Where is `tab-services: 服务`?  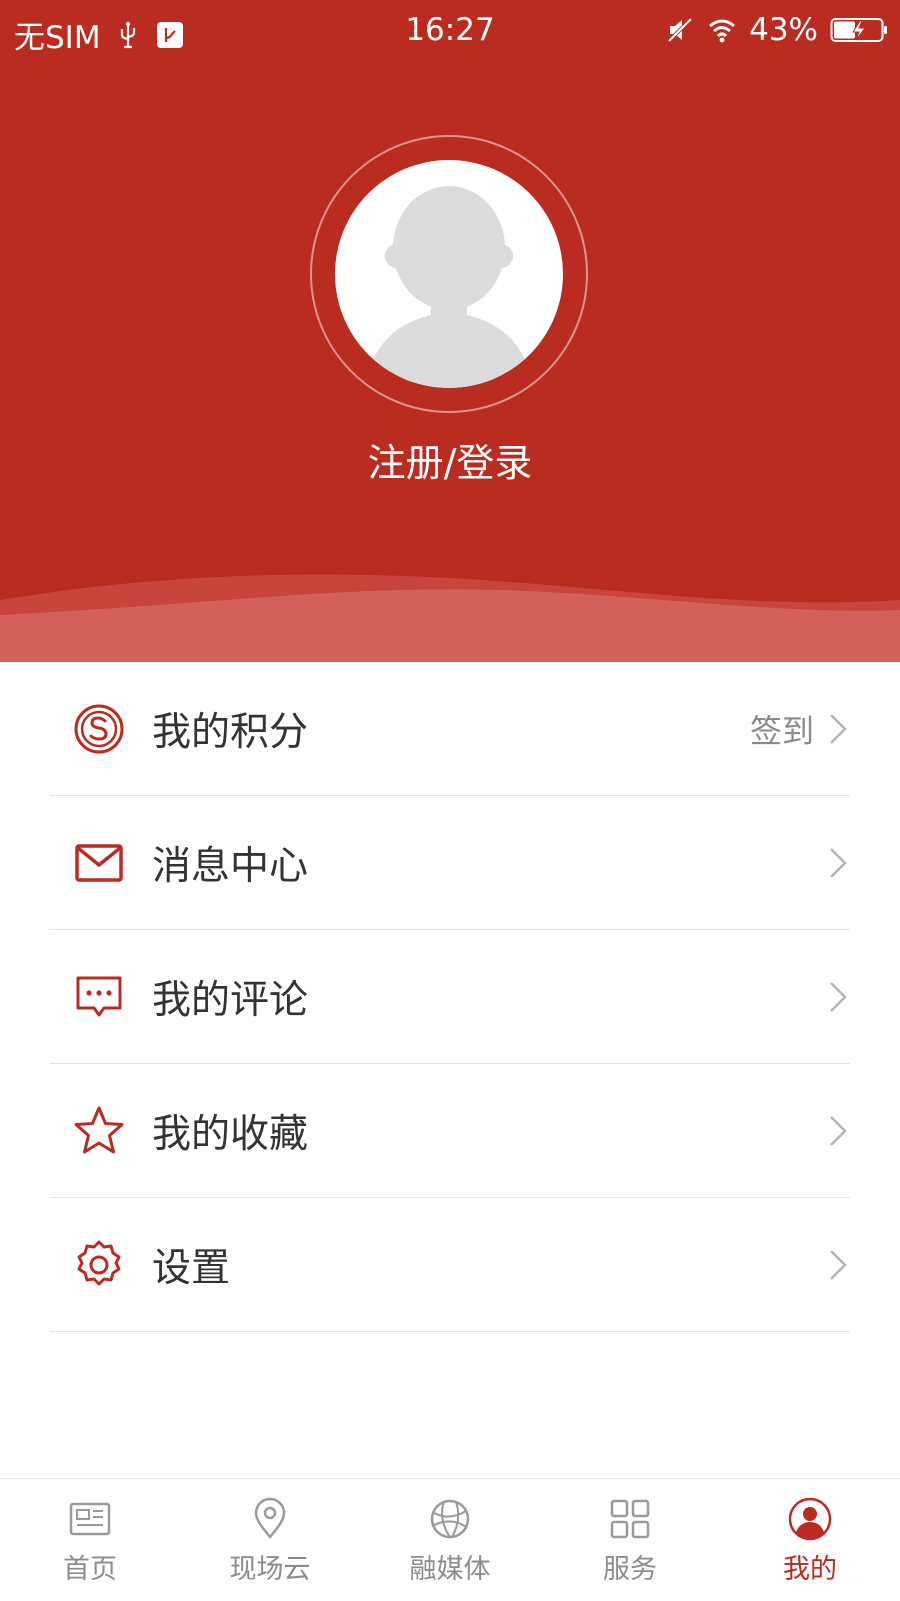 tab-services: 服务 is located at coordinates (630, 1540).